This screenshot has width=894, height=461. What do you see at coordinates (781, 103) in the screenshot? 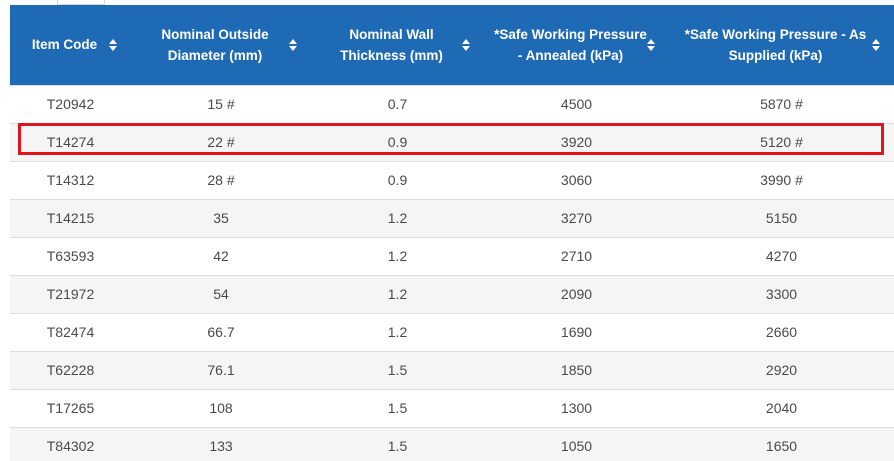
I see `cell-pressure-as-supplied: 5870 #` at bounding box center [781, 103].